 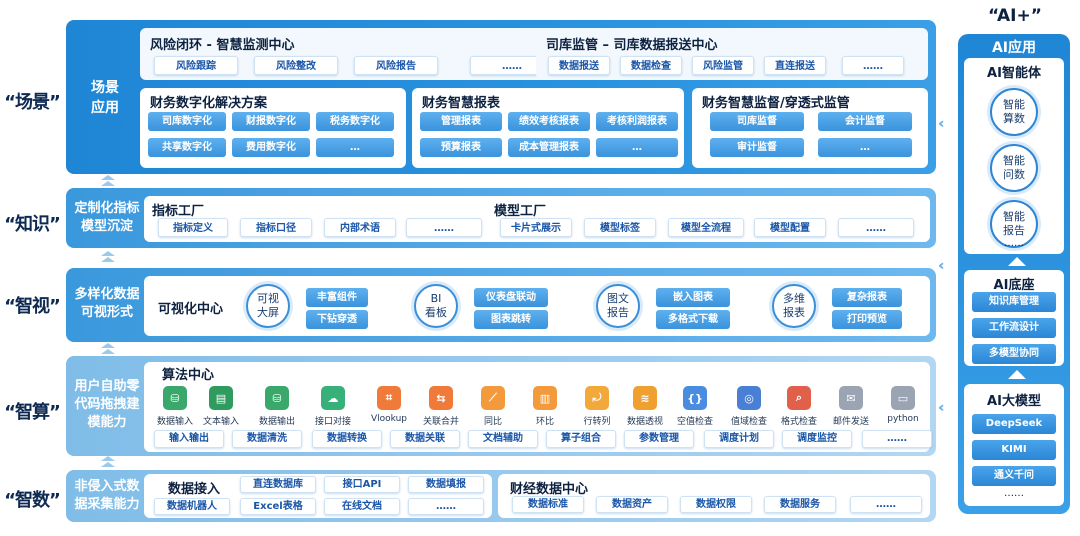 What do you see at coordinates (795, 65) in the screenshot?
I see `treasury-item-direct: 直连报送` at bounding box center [795, 65].